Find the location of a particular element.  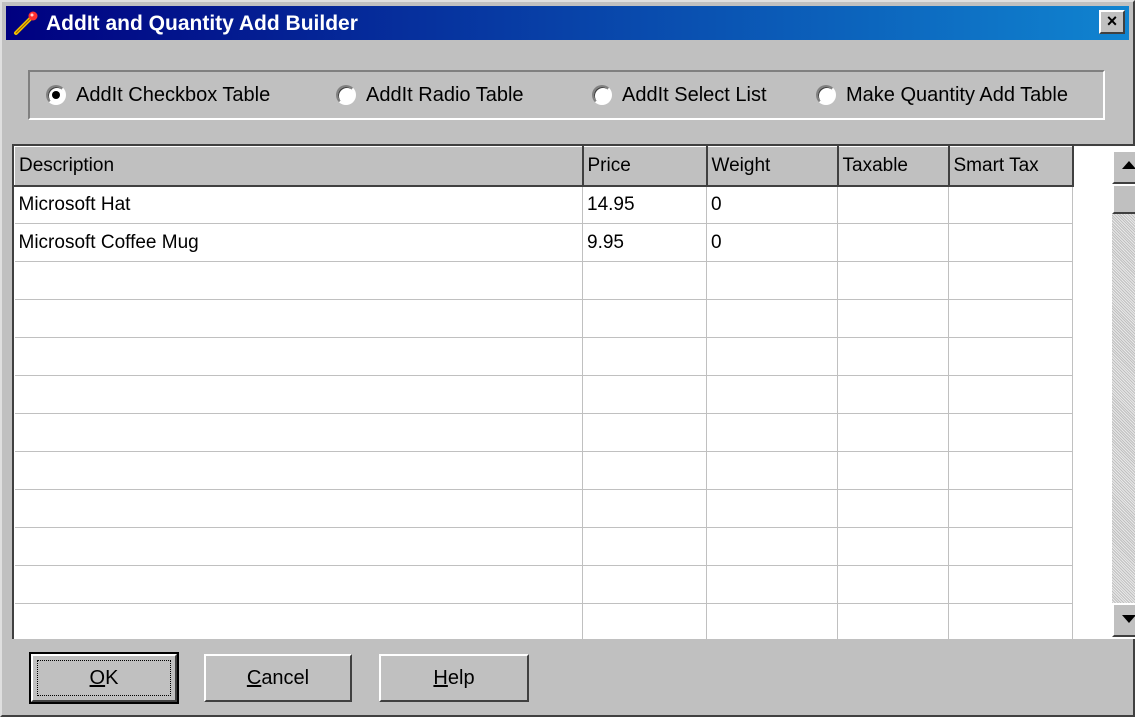

title-bar: AddIt and Quantity Add Builder × is located at coordinates (567, 23).